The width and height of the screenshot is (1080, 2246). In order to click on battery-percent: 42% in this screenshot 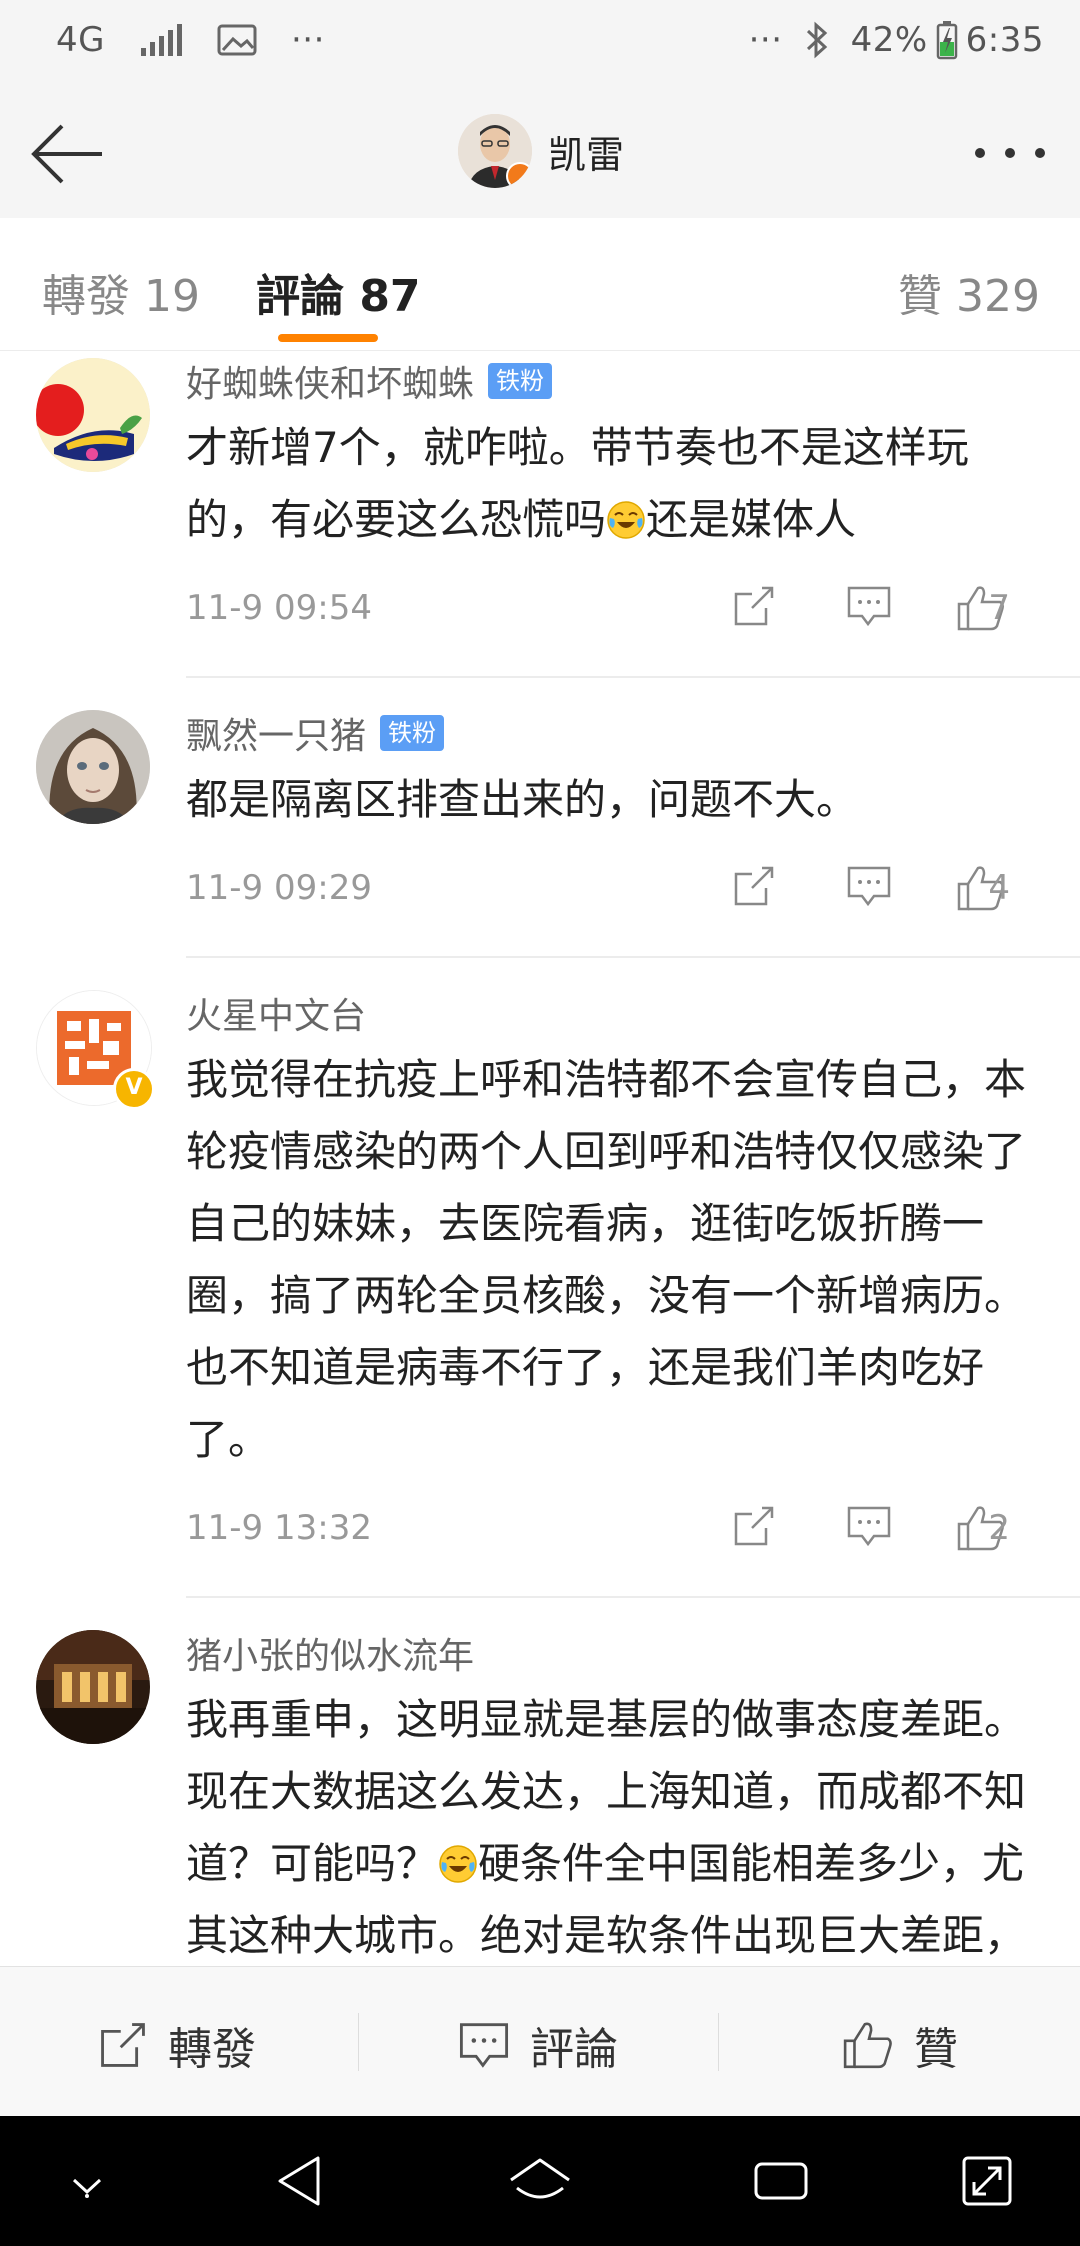, I will do `click(889, 40)`.